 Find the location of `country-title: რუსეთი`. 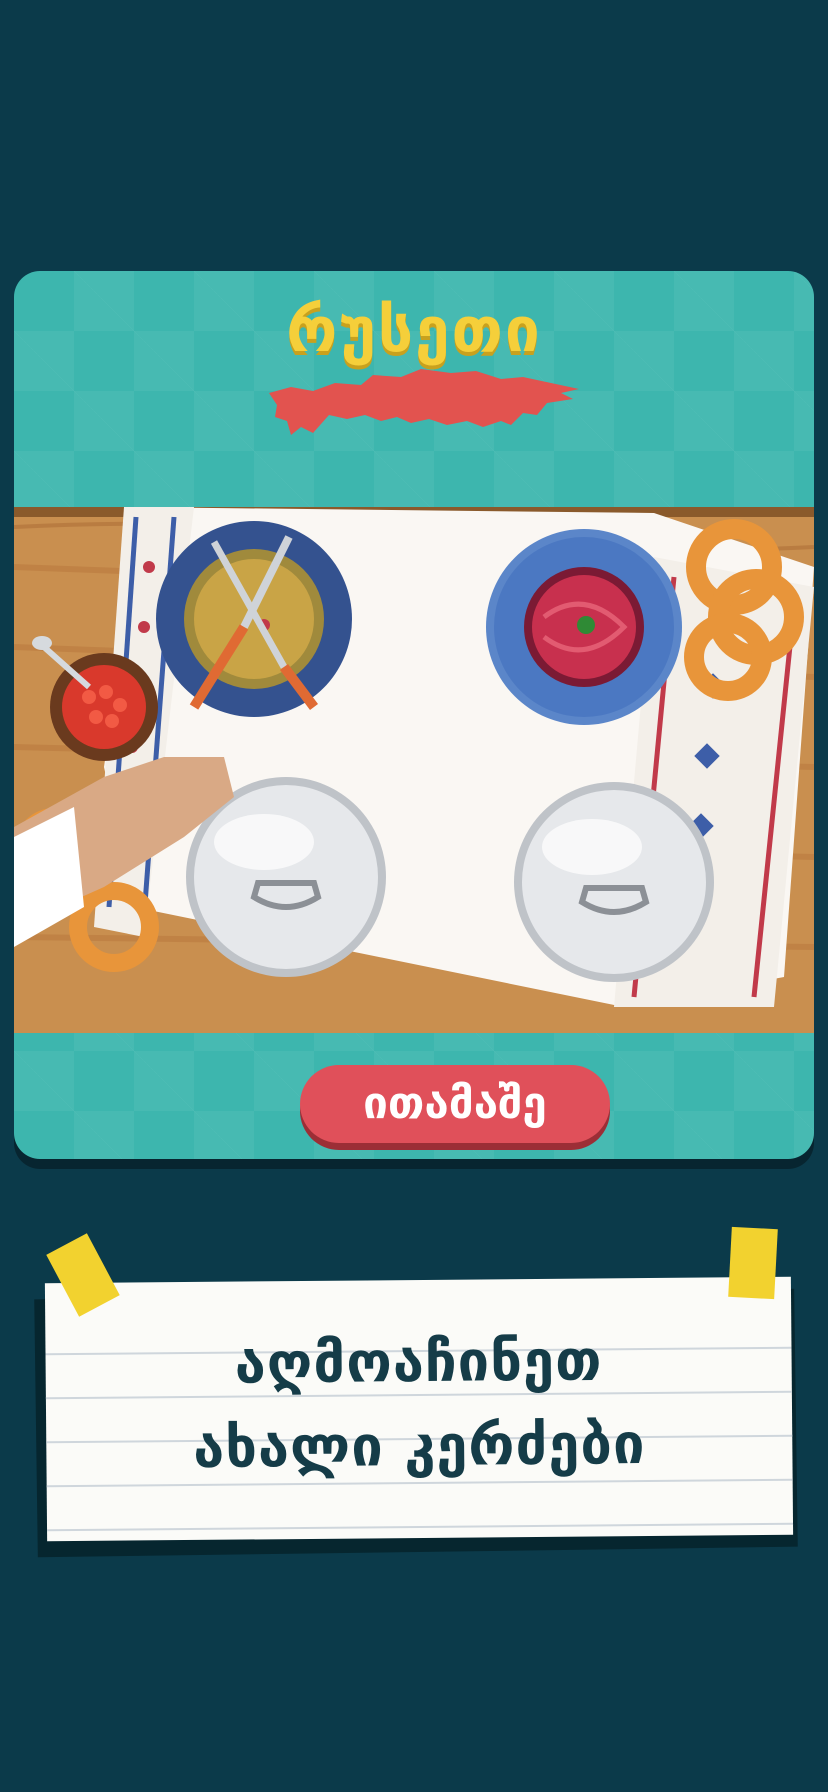

country-title: რუსეთი is located at coordinates (414, 329).